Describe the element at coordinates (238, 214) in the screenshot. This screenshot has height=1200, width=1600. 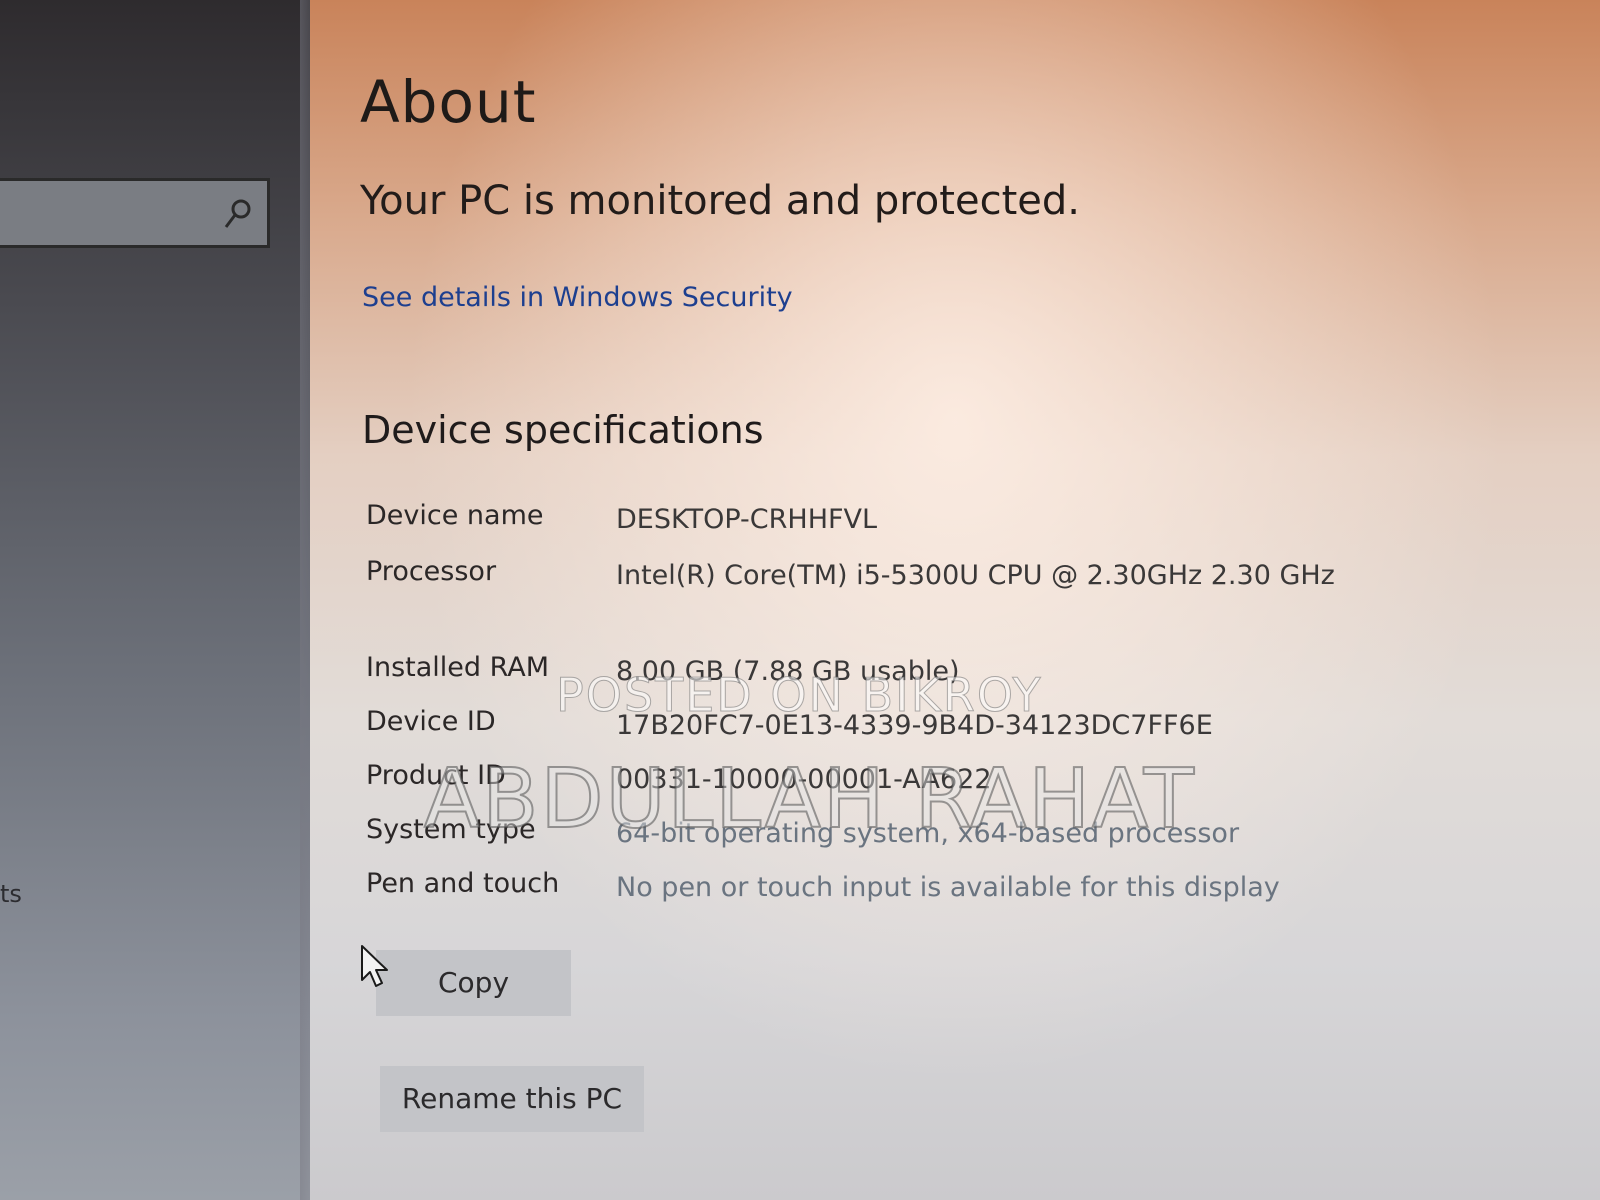
I see `search-icon` at that location.